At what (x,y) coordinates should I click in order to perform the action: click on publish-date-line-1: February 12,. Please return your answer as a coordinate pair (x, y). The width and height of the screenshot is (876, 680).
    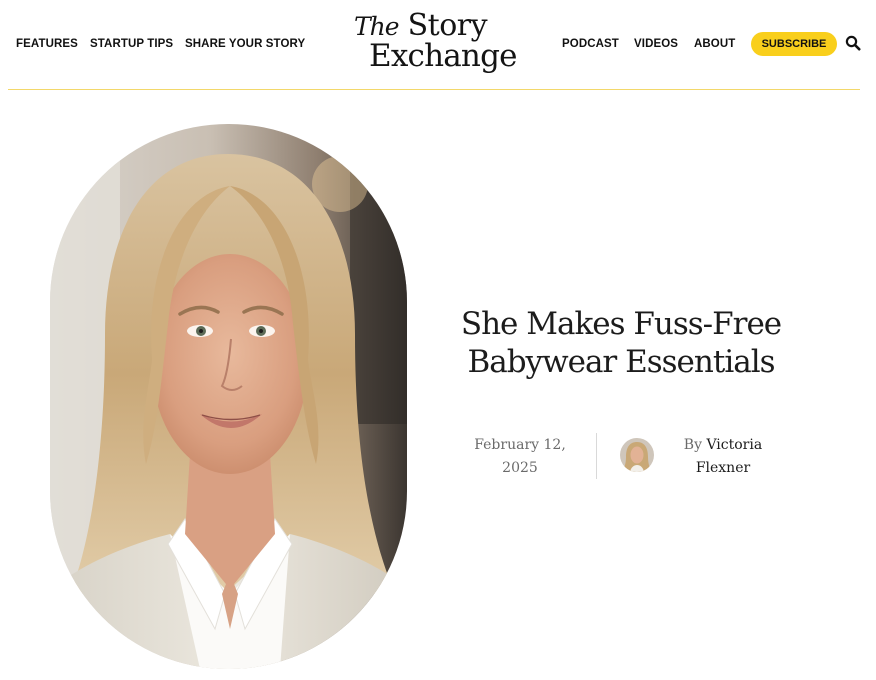
    Looking at the image, I should click on (520, 445).